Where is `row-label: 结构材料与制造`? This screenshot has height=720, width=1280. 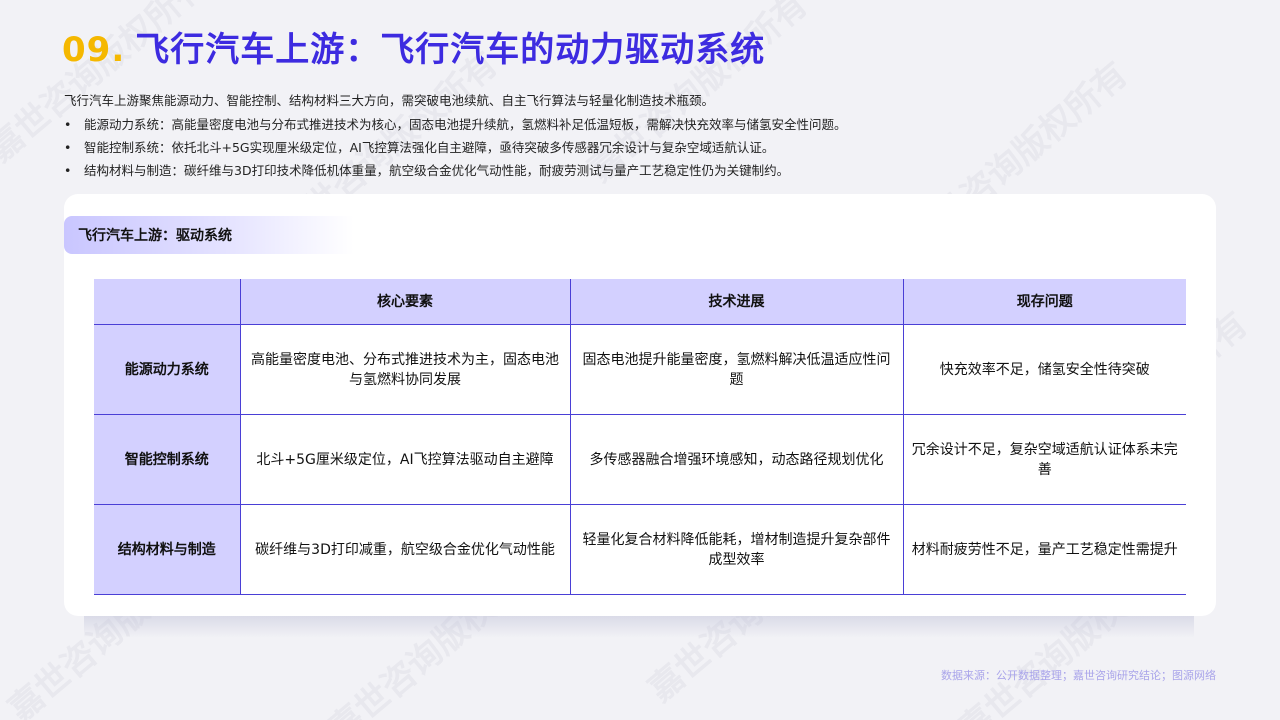
row-label: 结构材料与制造 is located at coordinates (167, 550).